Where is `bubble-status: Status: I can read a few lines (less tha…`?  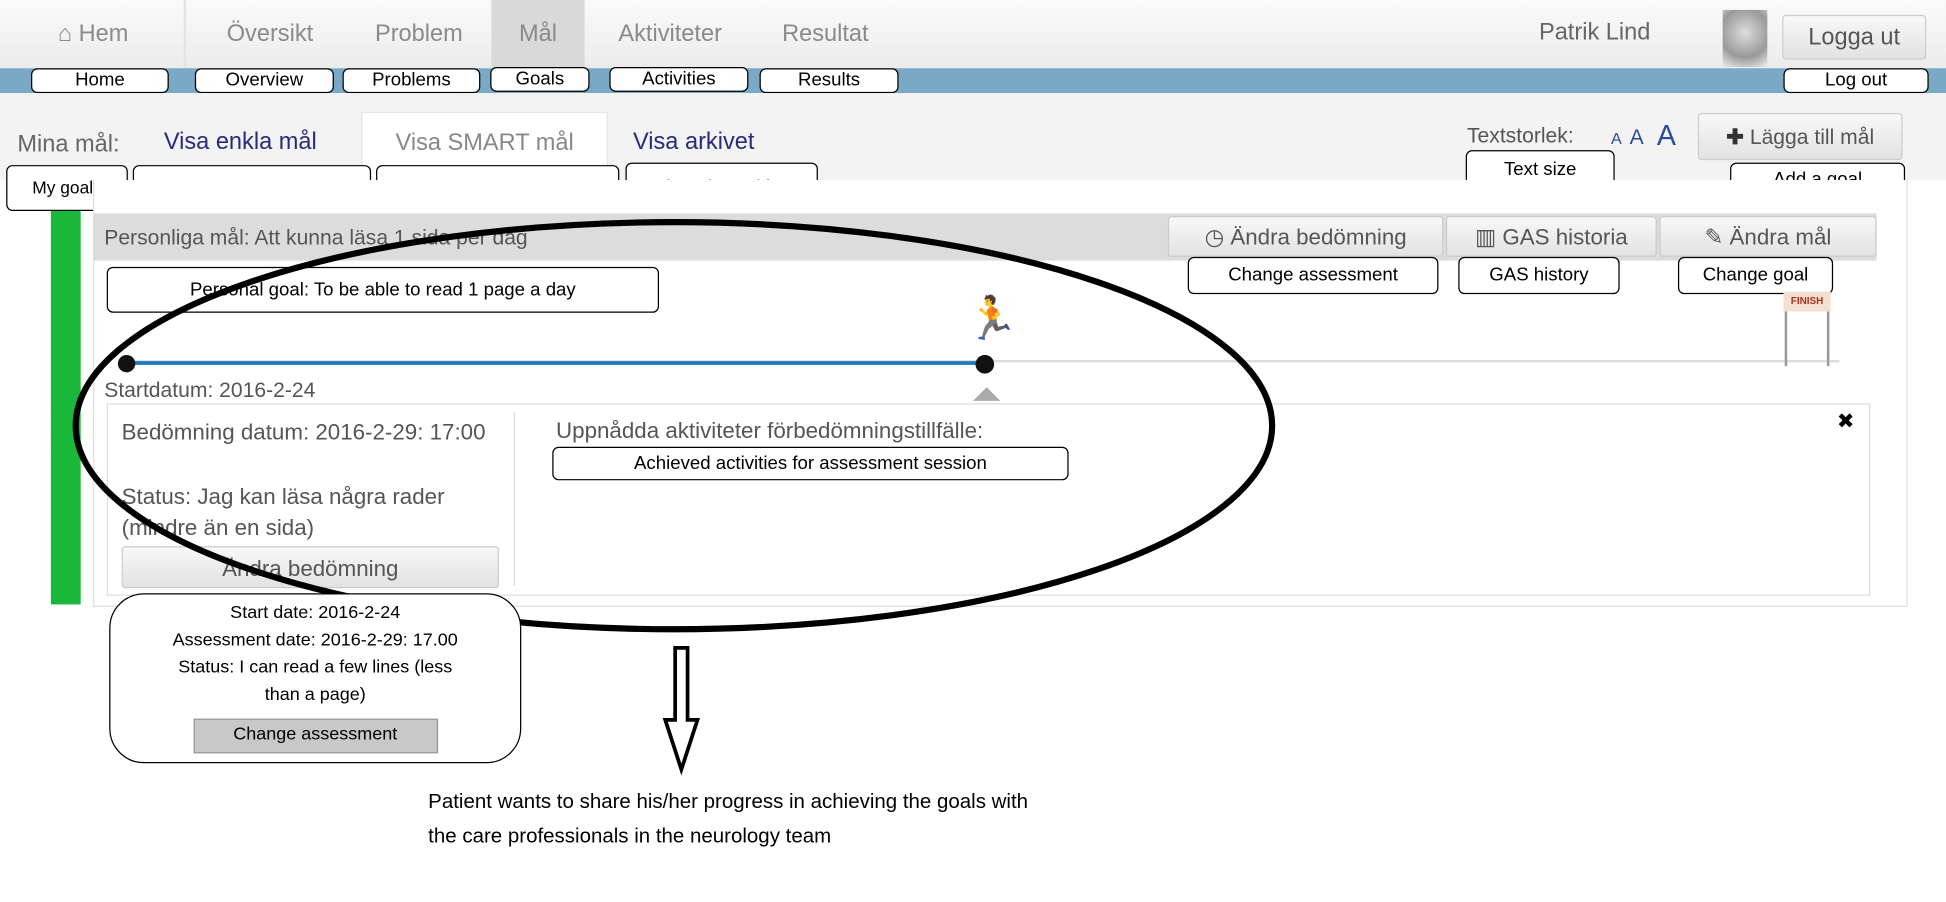 bubble-status: Status: I can read a few lines (less tha… is located at coordinates (315, 681).